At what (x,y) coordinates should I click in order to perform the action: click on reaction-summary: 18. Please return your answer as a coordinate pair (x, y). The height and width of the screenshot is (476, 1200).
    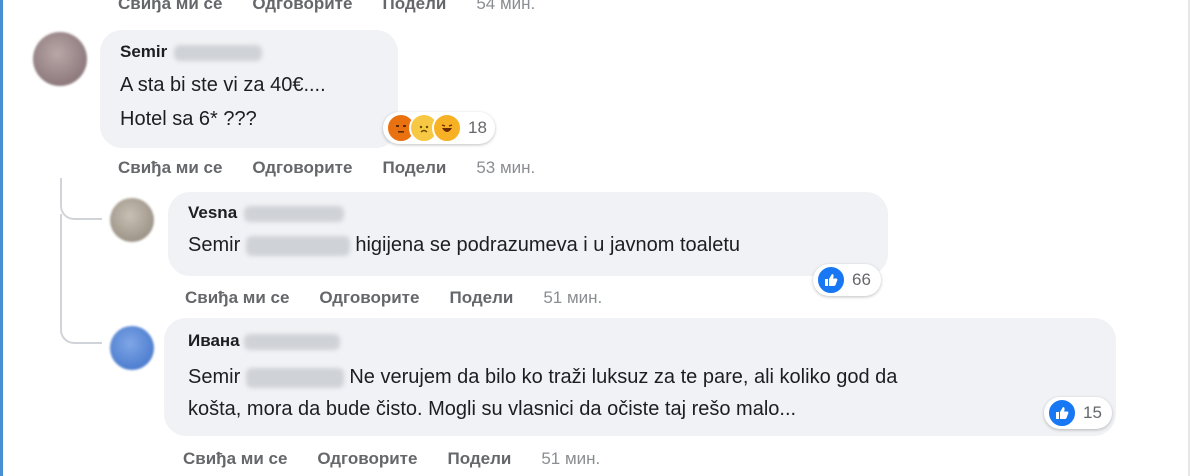
    Looking at the image, I should click on (439, 128).